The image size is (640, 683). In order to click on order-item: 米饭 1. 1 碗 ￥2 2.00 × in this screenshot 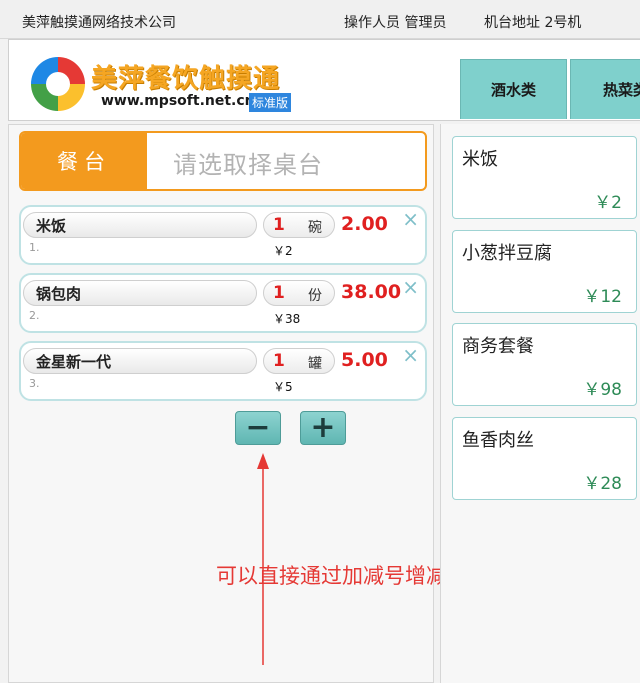, I will do `click(223, 235)`.